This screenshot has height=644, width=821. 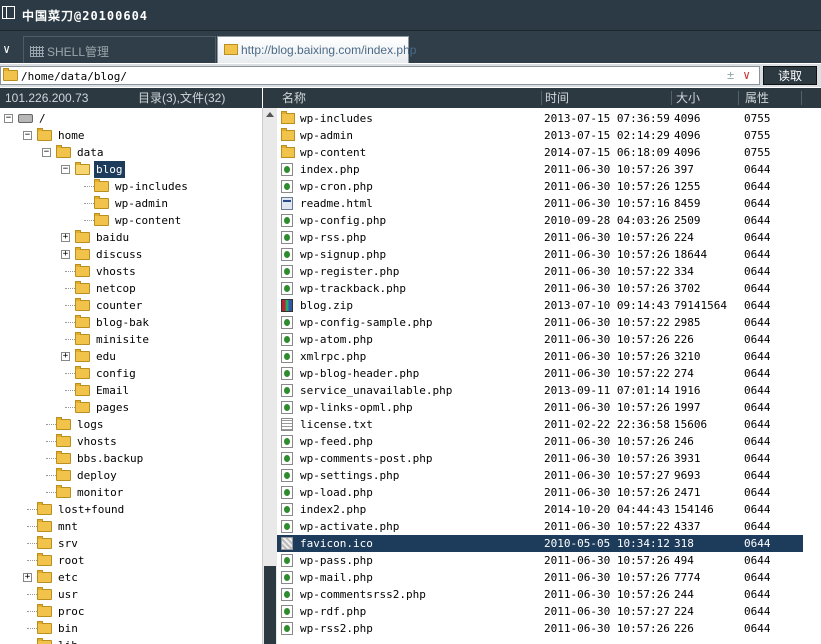 I want to click on tree-item-srv: srv, so click(x=131, y=543).